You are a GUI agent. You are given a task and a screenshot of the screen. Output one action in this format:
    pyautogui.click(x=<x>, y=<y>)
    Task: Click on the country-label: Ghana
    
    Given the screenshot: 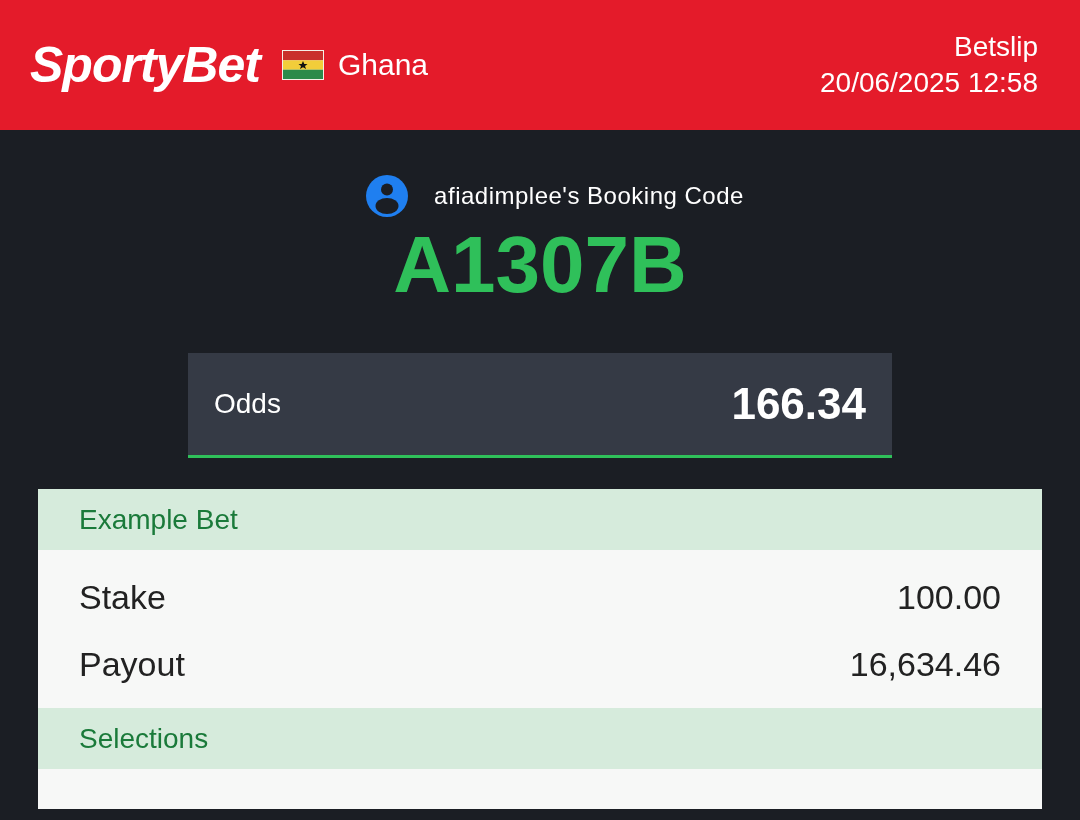 What is the action you would take?
    pyautogui.click(x=382, y=65)
    